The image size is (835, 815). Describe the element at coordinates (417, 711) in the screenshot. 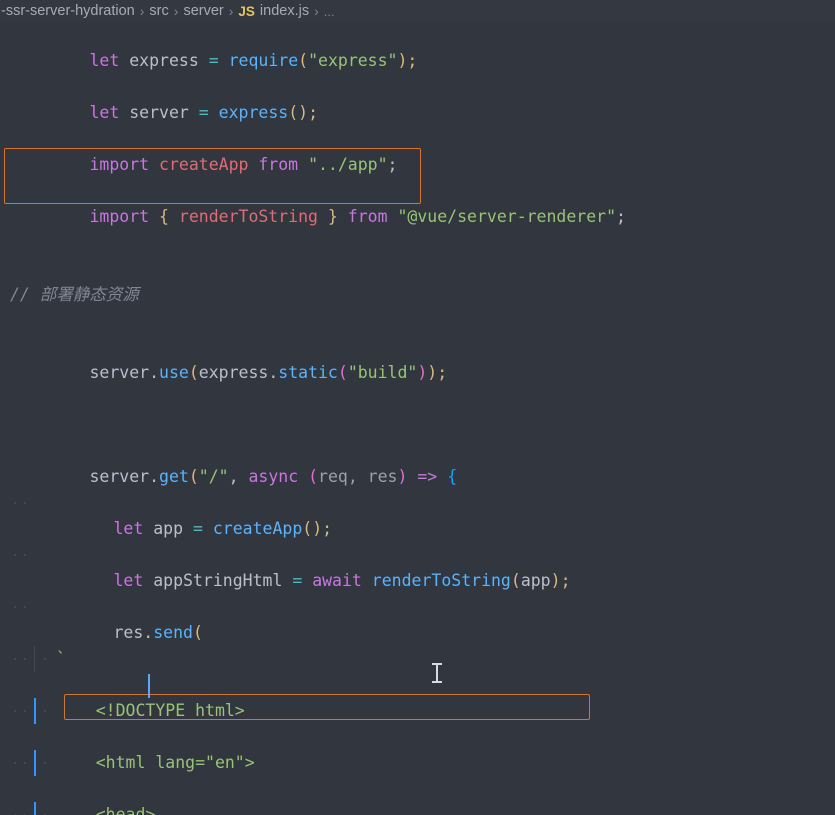

I see `code-line: <!DOCTYPE html>` at that location.